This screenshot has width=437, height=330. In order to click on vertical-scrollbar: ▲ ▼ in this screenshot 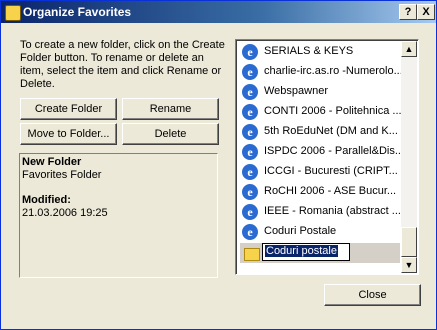, I will do `click(409, 157)`.